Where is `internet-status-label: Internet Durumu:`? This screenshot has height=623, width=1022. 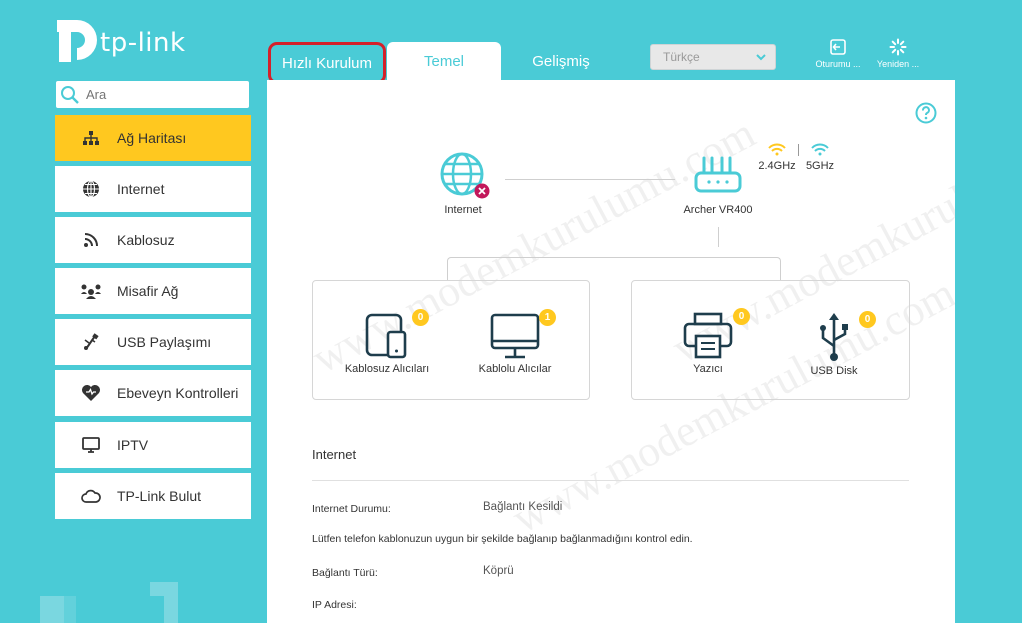 internet-status-label: Internet Durumu: is located at coordinates (351, 509).